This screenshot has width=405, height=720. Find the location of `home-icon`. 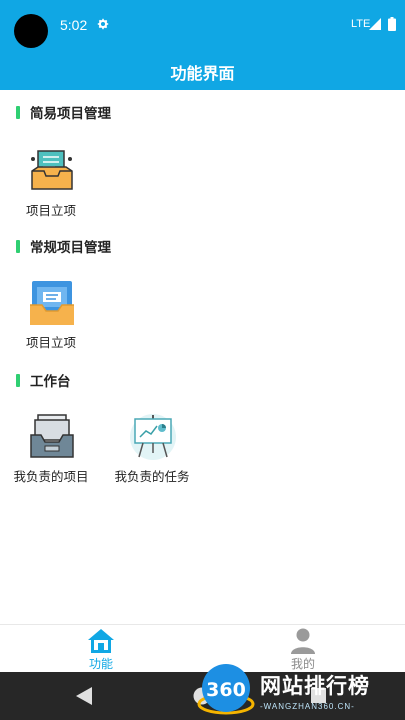

home-icon is located at coordinates (101, 641).